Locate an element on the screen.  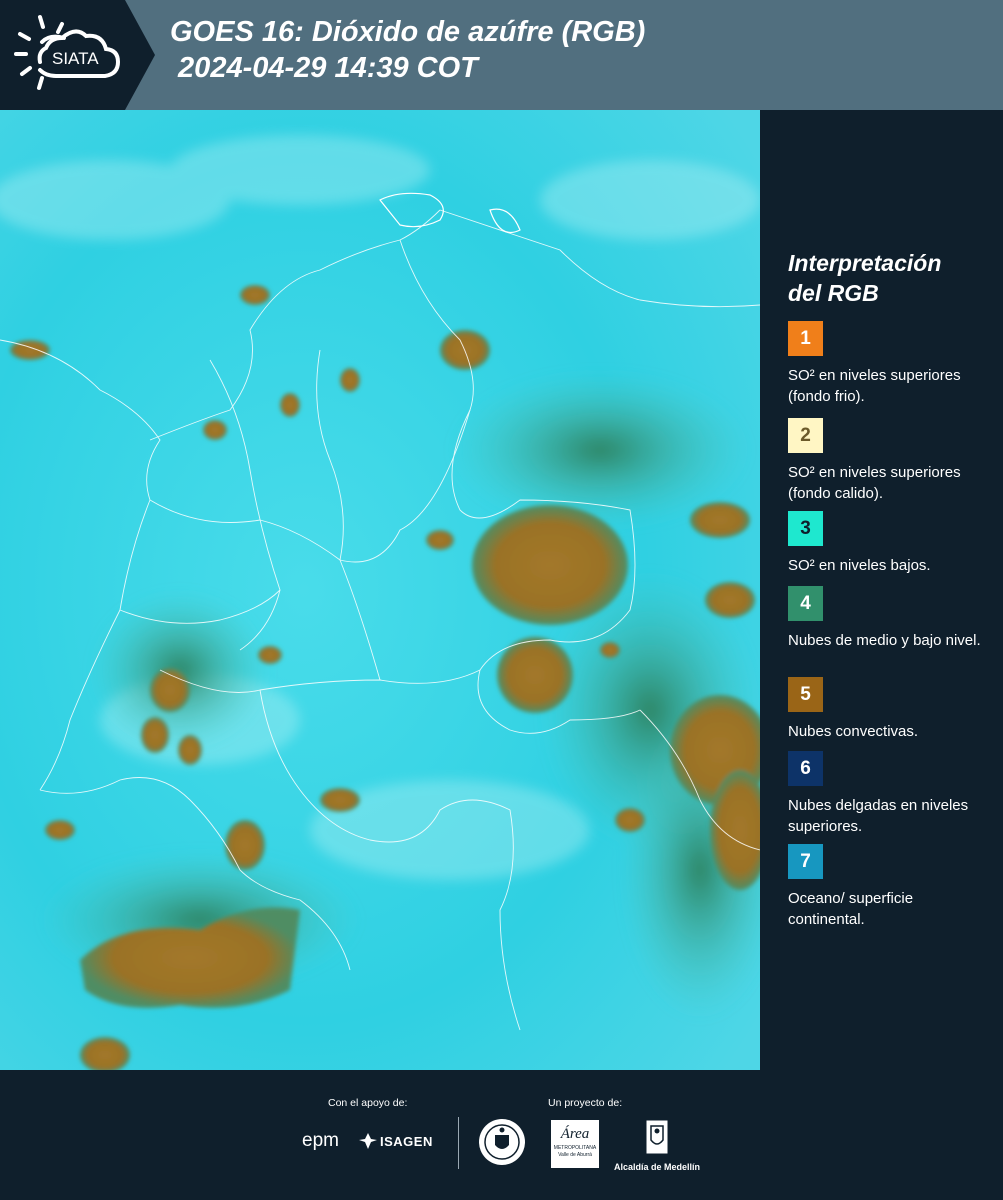
legend-swatch-2: 2 is located at coordinates (805, 435).